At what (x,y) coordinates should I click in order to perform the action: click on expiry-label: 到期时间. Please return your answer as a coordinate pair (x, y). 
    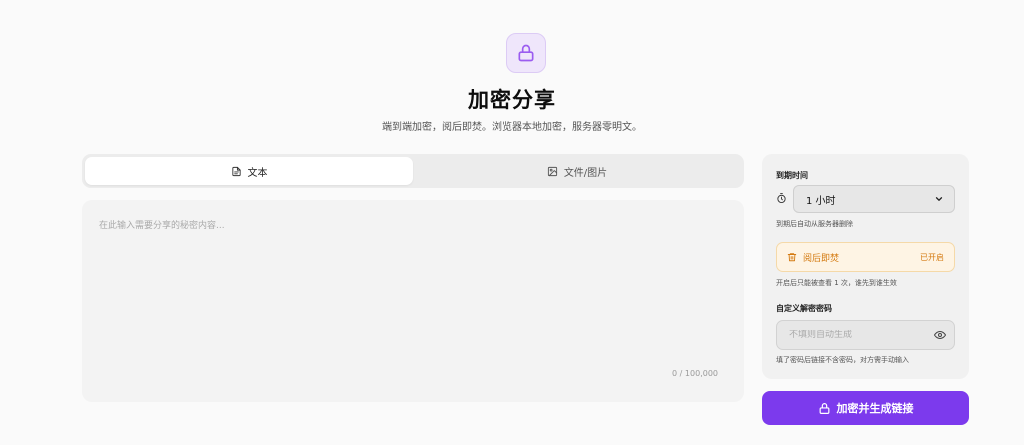
    Looking at the image, I should click on (792, 175).